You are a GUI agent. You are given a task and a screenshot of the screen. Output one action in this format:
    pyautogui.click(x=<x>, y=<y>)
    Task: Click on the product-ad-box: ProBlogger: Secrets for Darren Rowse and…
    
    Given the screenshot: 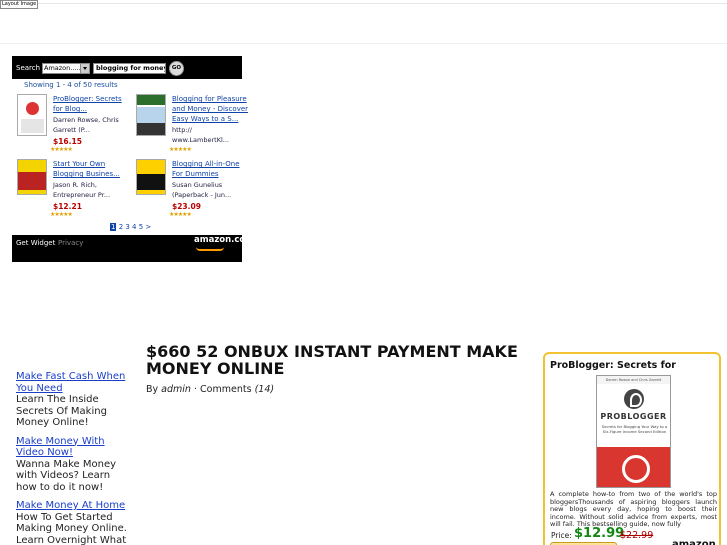 What is the action you would take?
    pyautogui.click(x=632, y=448)
    